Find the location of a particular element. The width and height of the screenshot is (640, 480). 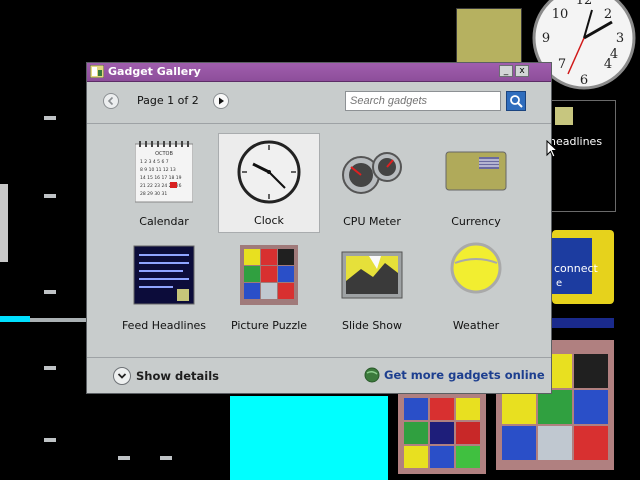

title-bar: Gadget Gallery _ x is located at coordinates (319, 72).